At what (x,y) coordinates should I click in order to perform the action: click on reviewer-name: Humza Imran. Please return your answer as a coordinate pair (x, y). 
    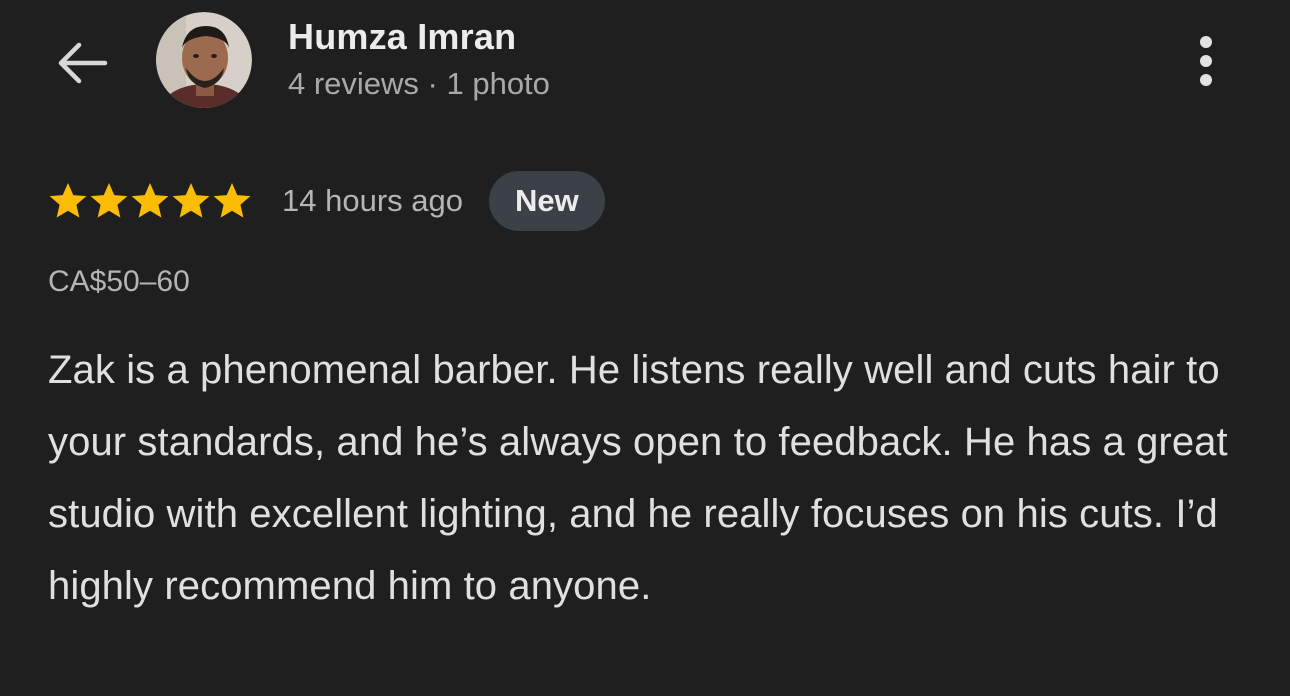
    Looking at the image, I should click on (419, 37).